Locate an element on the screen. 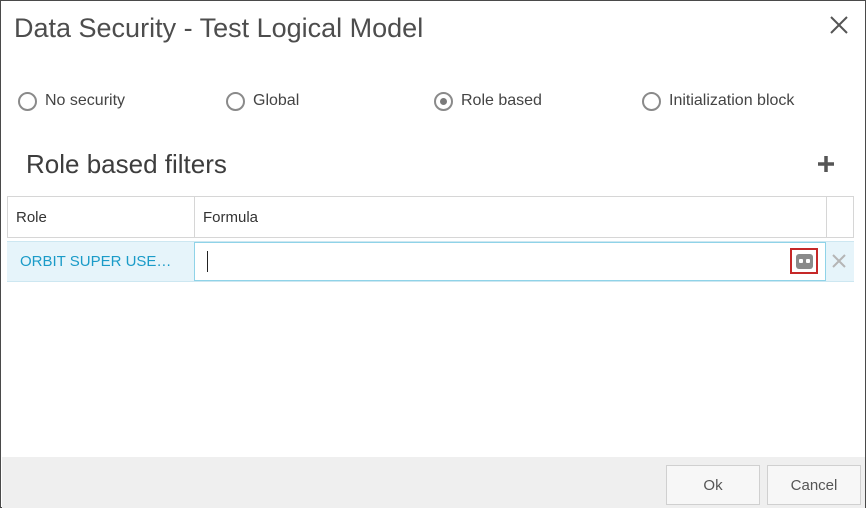 This screenshot has width=866, height=508. radio-label: Role based is located at coordinates (501, 100).